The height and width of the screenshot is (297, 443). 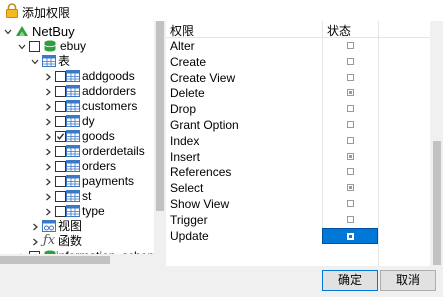 What do you see at coordinates (298, 172) in the screenshot?
I see `permission-row: References` at bounding box center [298, 172].